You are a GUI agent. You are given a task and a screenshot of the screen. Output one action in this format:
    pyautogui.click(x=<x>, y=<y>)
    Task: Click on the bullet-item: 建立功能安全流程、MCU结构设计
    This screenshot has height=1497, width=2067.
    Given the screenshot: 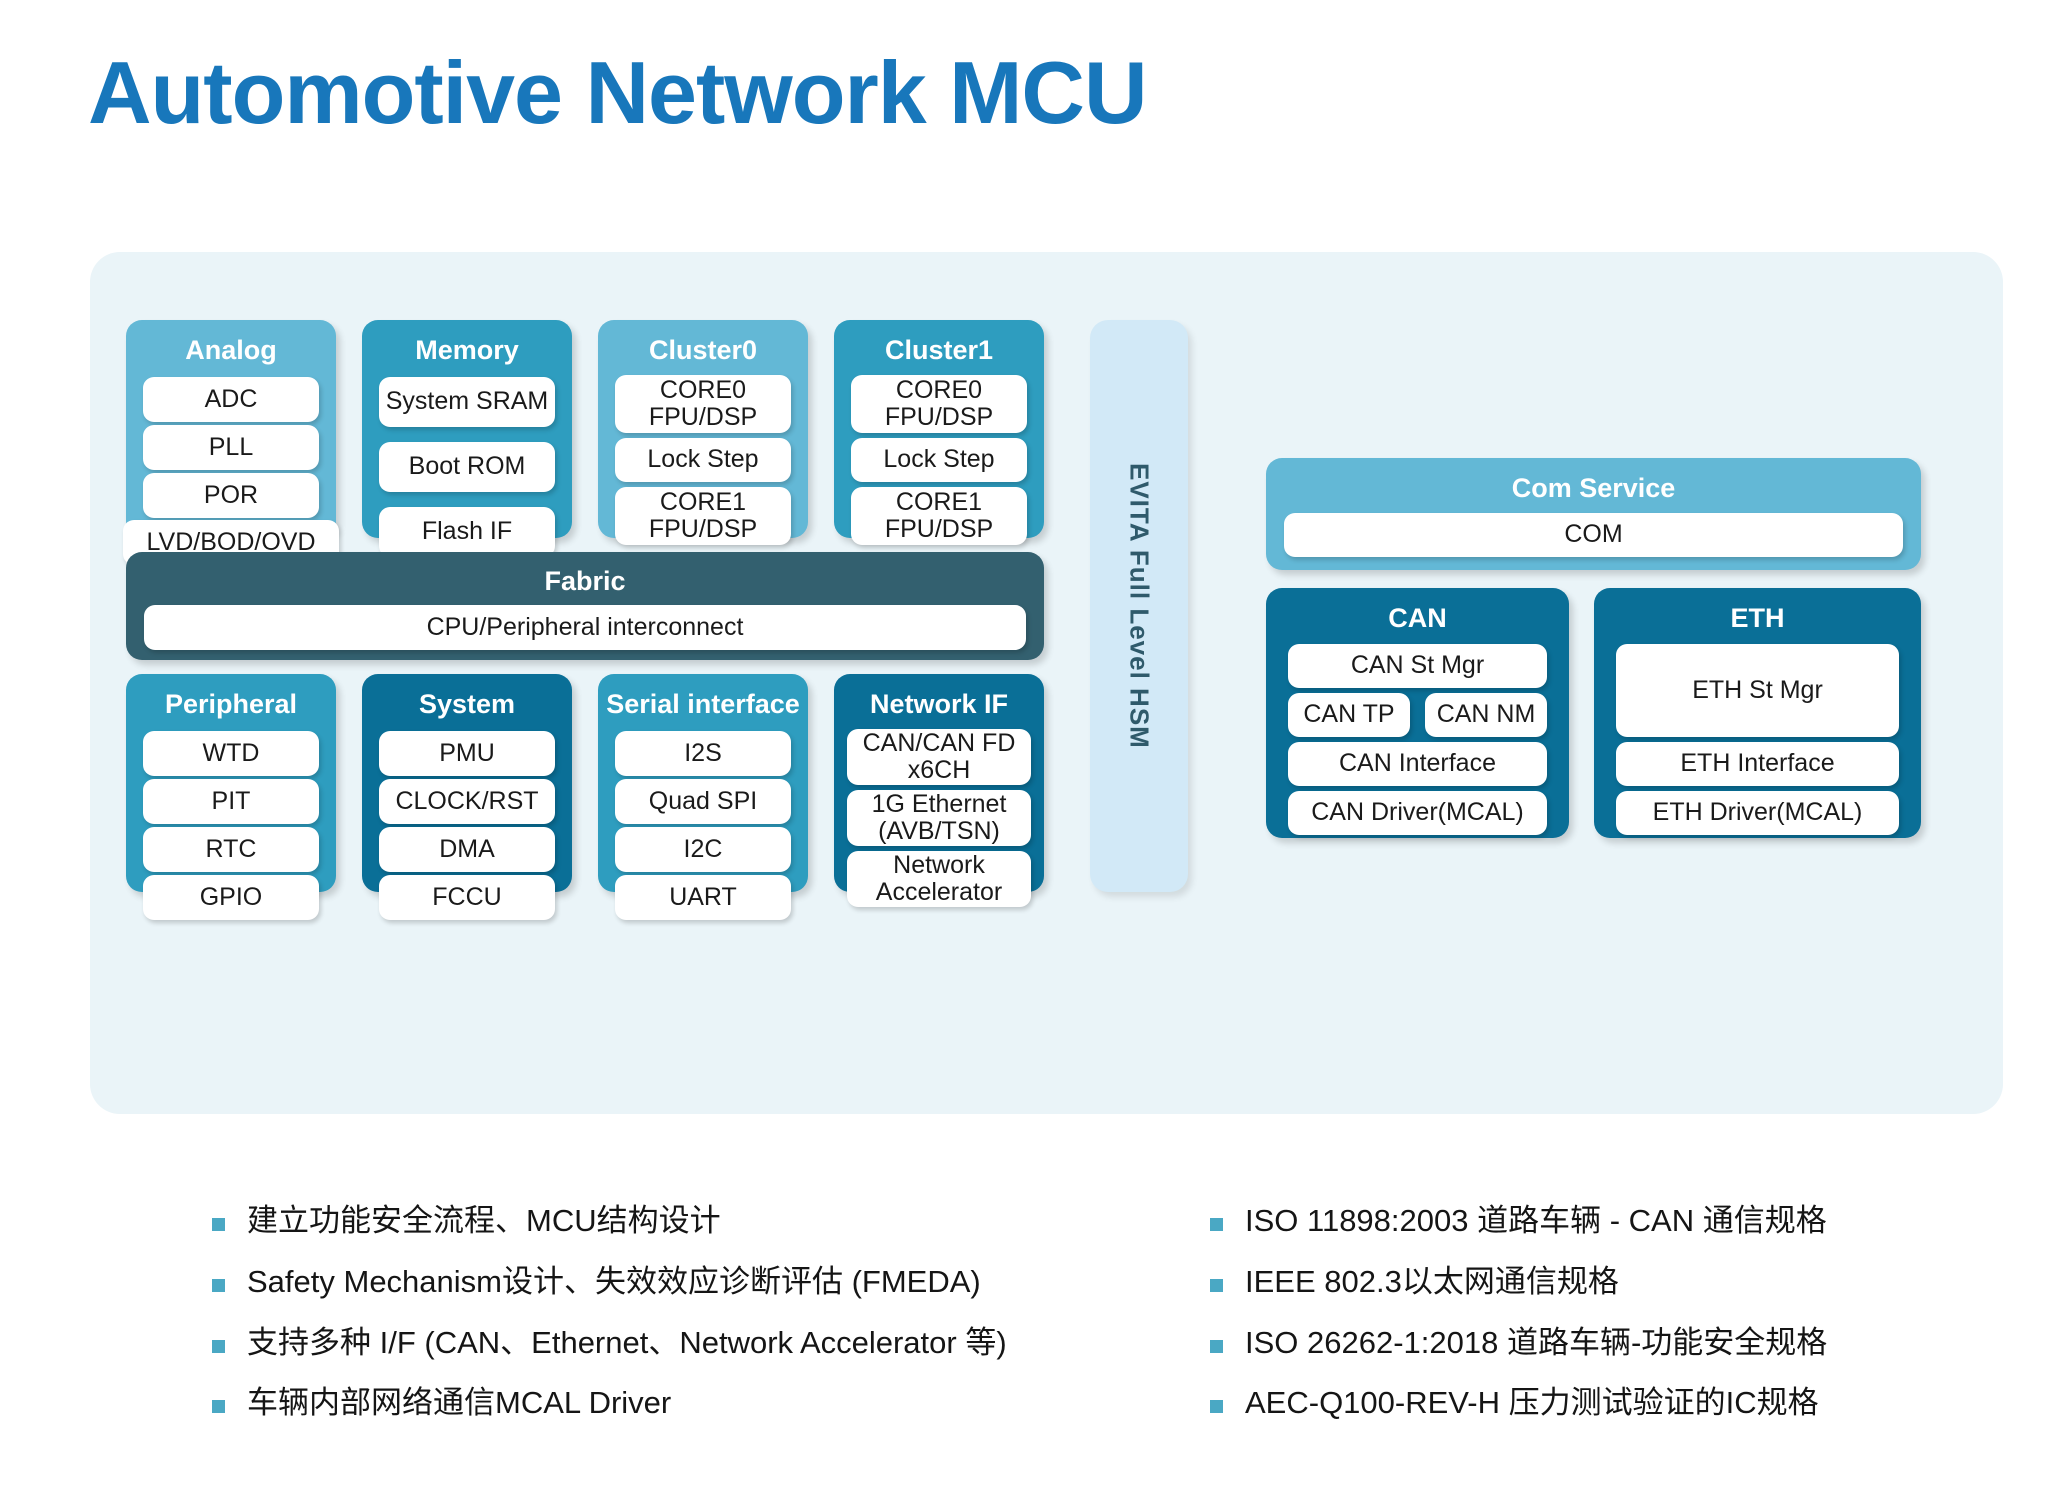 What is the action you would take?
    pyautogui.click(x=609, y=1221)
    